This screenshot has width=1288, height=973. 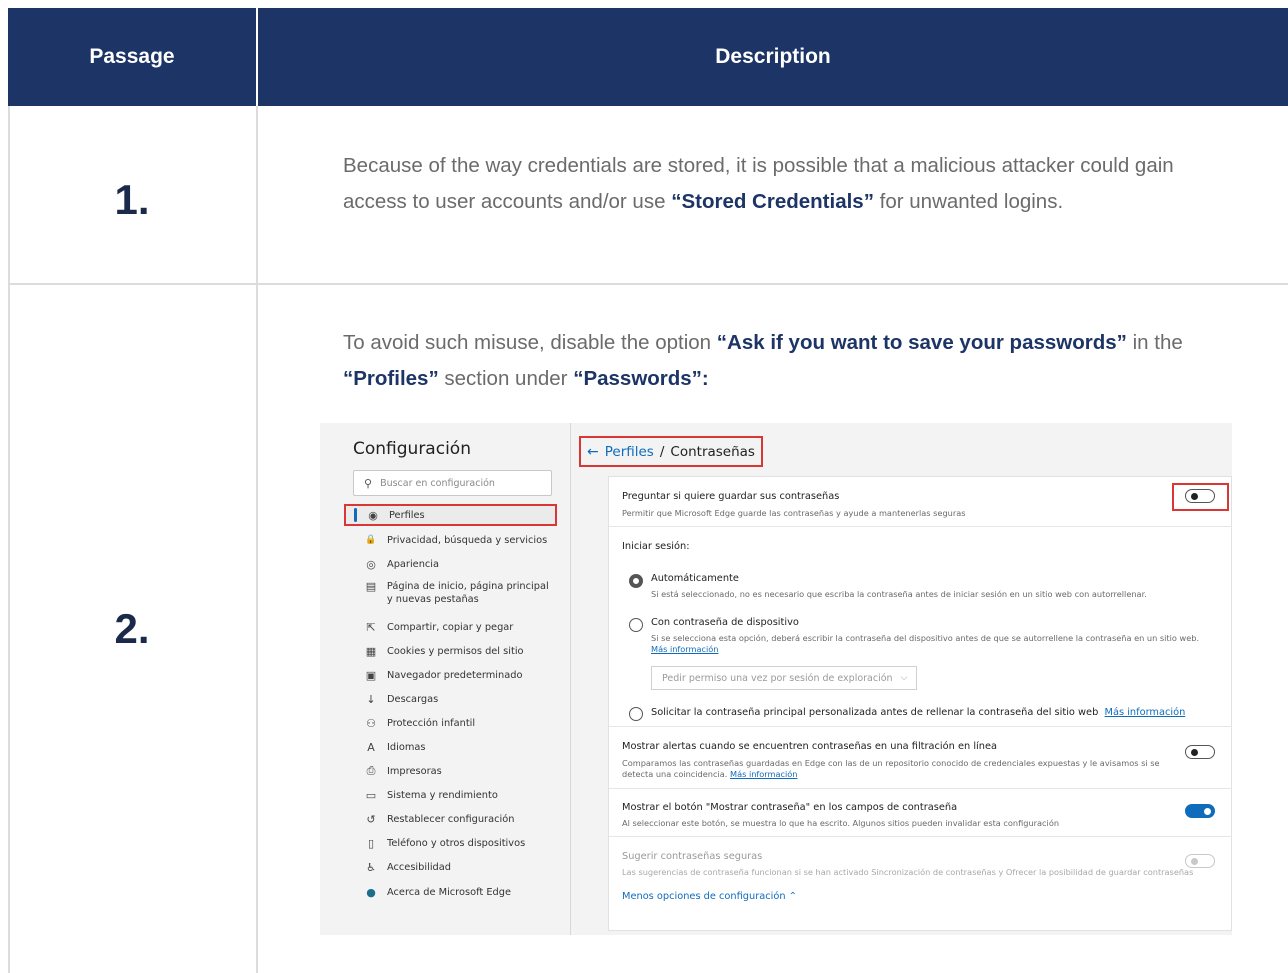 What do you see at coordinates (450, 564) in the screenshot?
I see `sidebar-item-apariencia: ◎ Apariencia` at bounding box center [450, 564].